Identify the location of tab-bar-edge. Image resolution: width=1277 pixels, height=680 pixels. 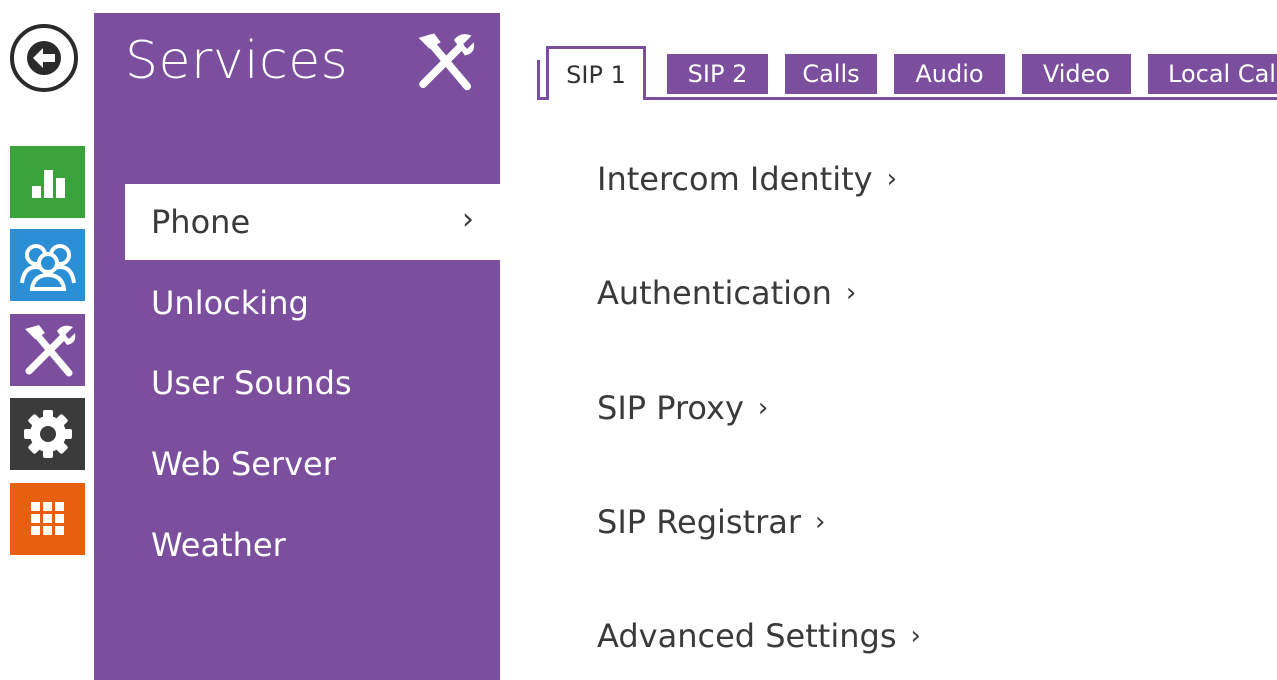
(538, 80).